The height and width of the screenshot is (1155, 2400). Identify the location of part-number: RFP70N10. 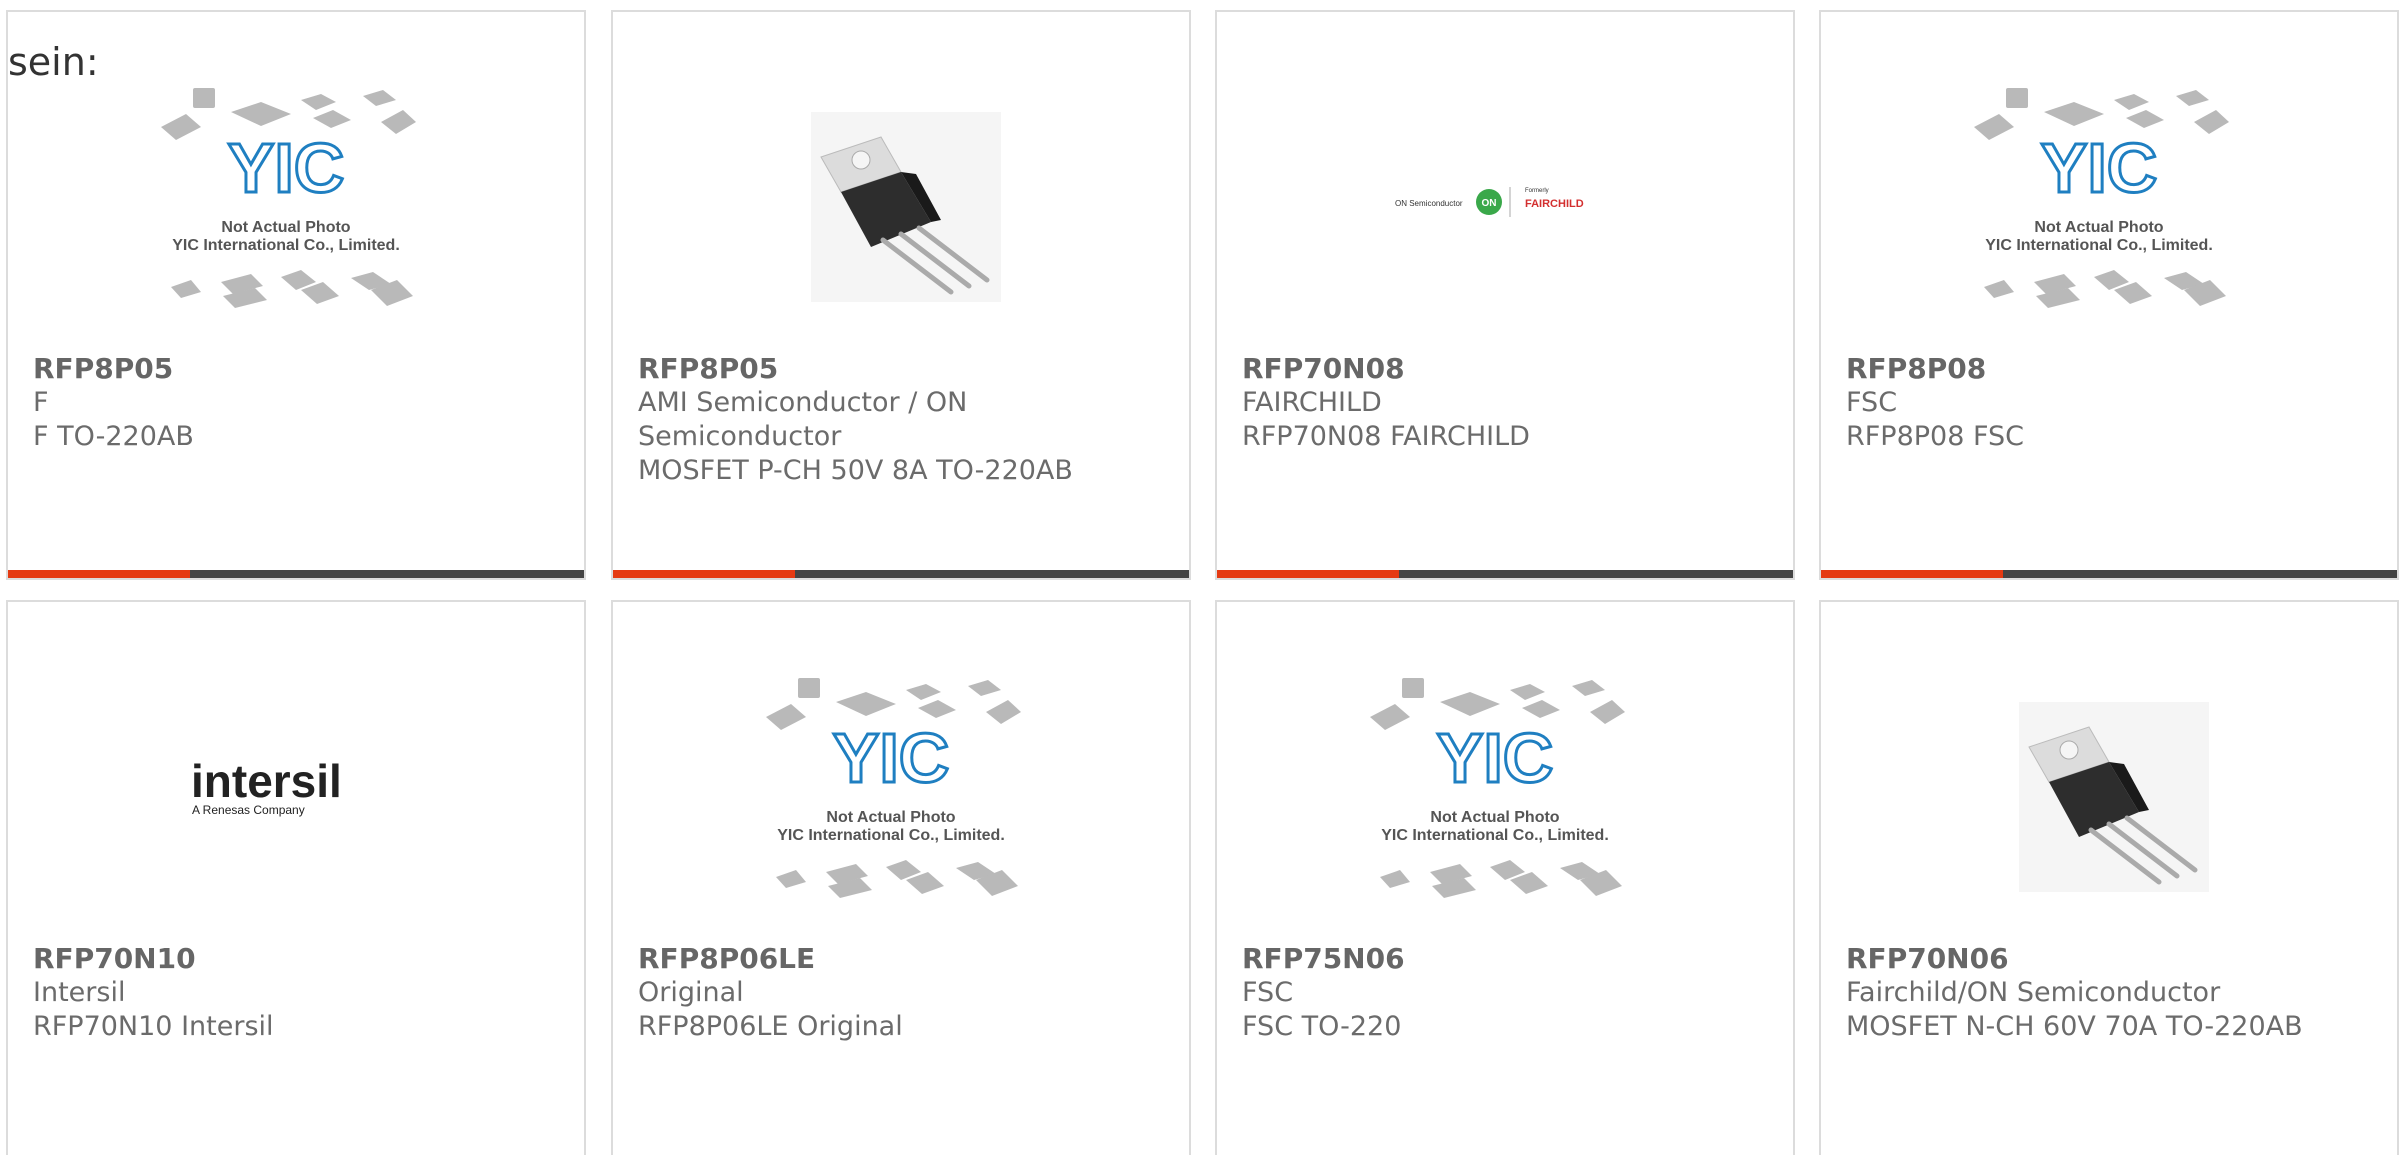
(288, 959).